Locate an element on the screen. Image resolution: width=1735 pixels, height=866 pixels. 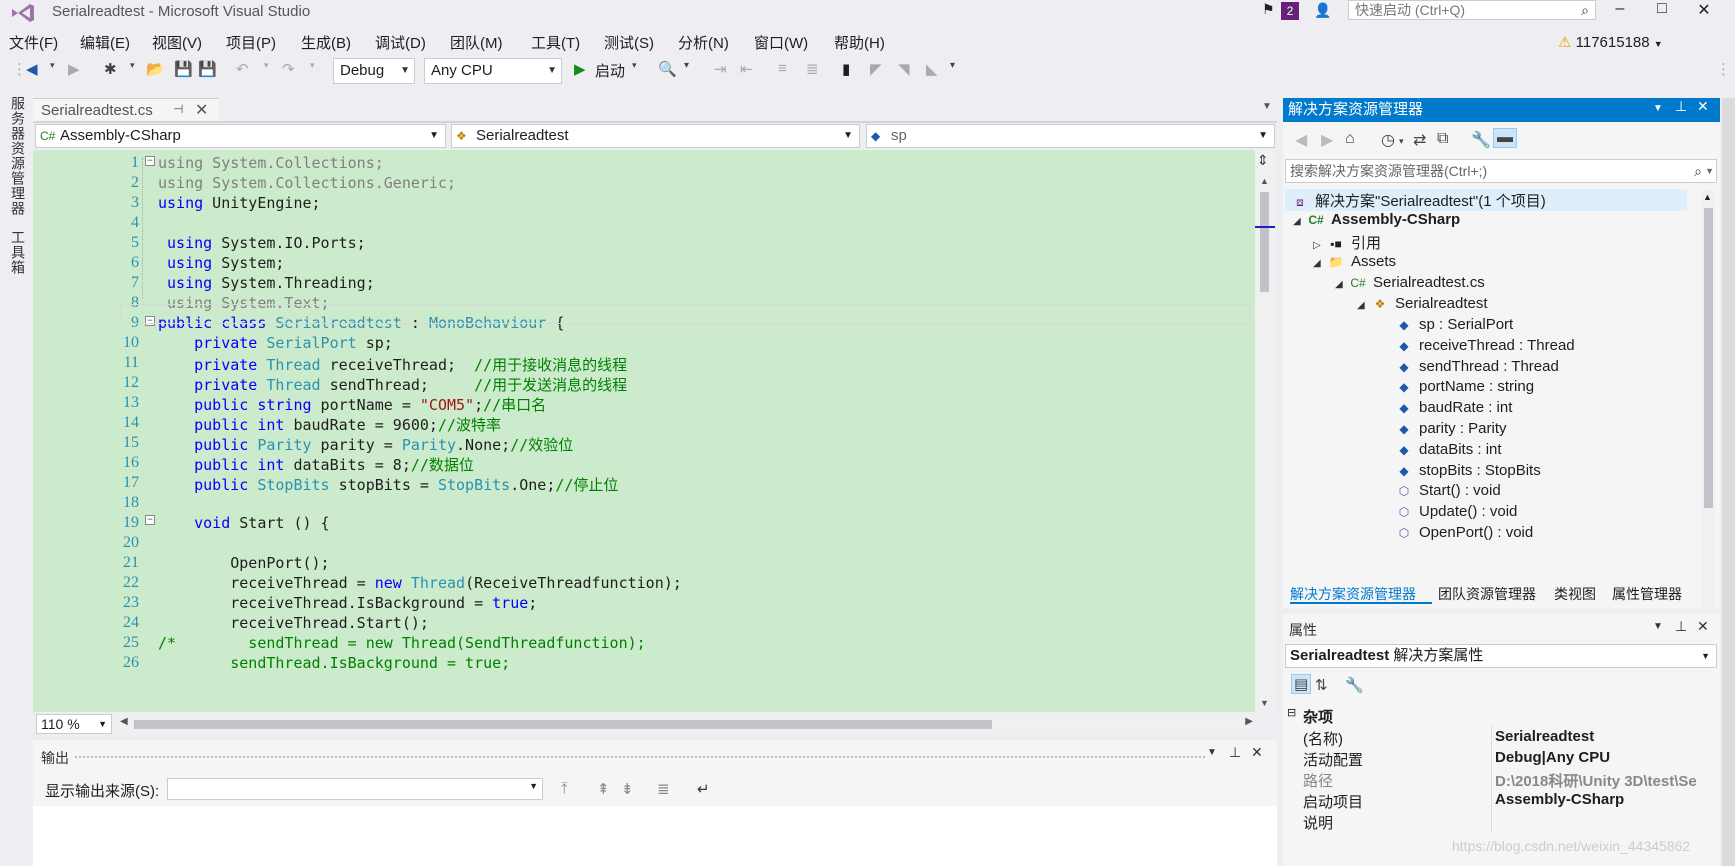
step-over-icon: ⇤ is located at coordinates (746, 69).